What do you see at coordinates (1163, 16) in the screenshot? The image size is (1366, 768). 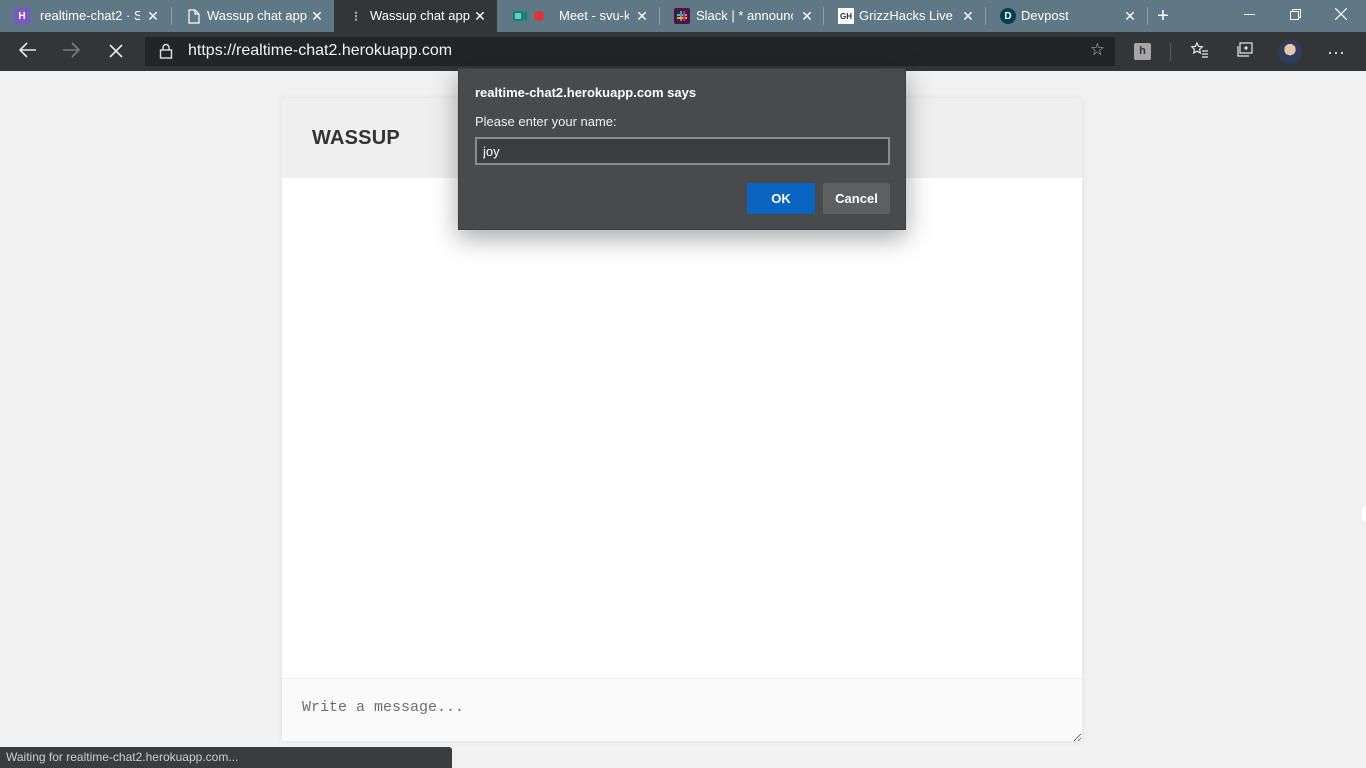 I see `new-tab-button: +` at bounding box center [1163, 16].